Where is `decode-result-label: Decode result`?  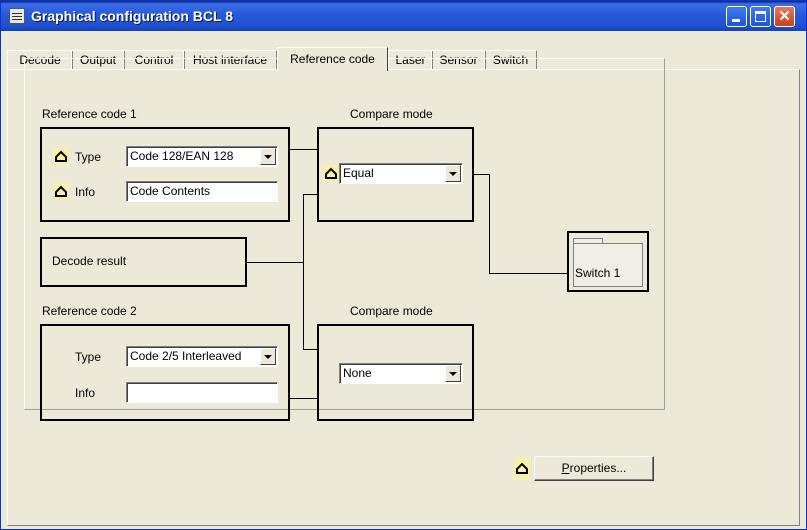 decode-result-label: Decode result is located at coordinates (89, 261).